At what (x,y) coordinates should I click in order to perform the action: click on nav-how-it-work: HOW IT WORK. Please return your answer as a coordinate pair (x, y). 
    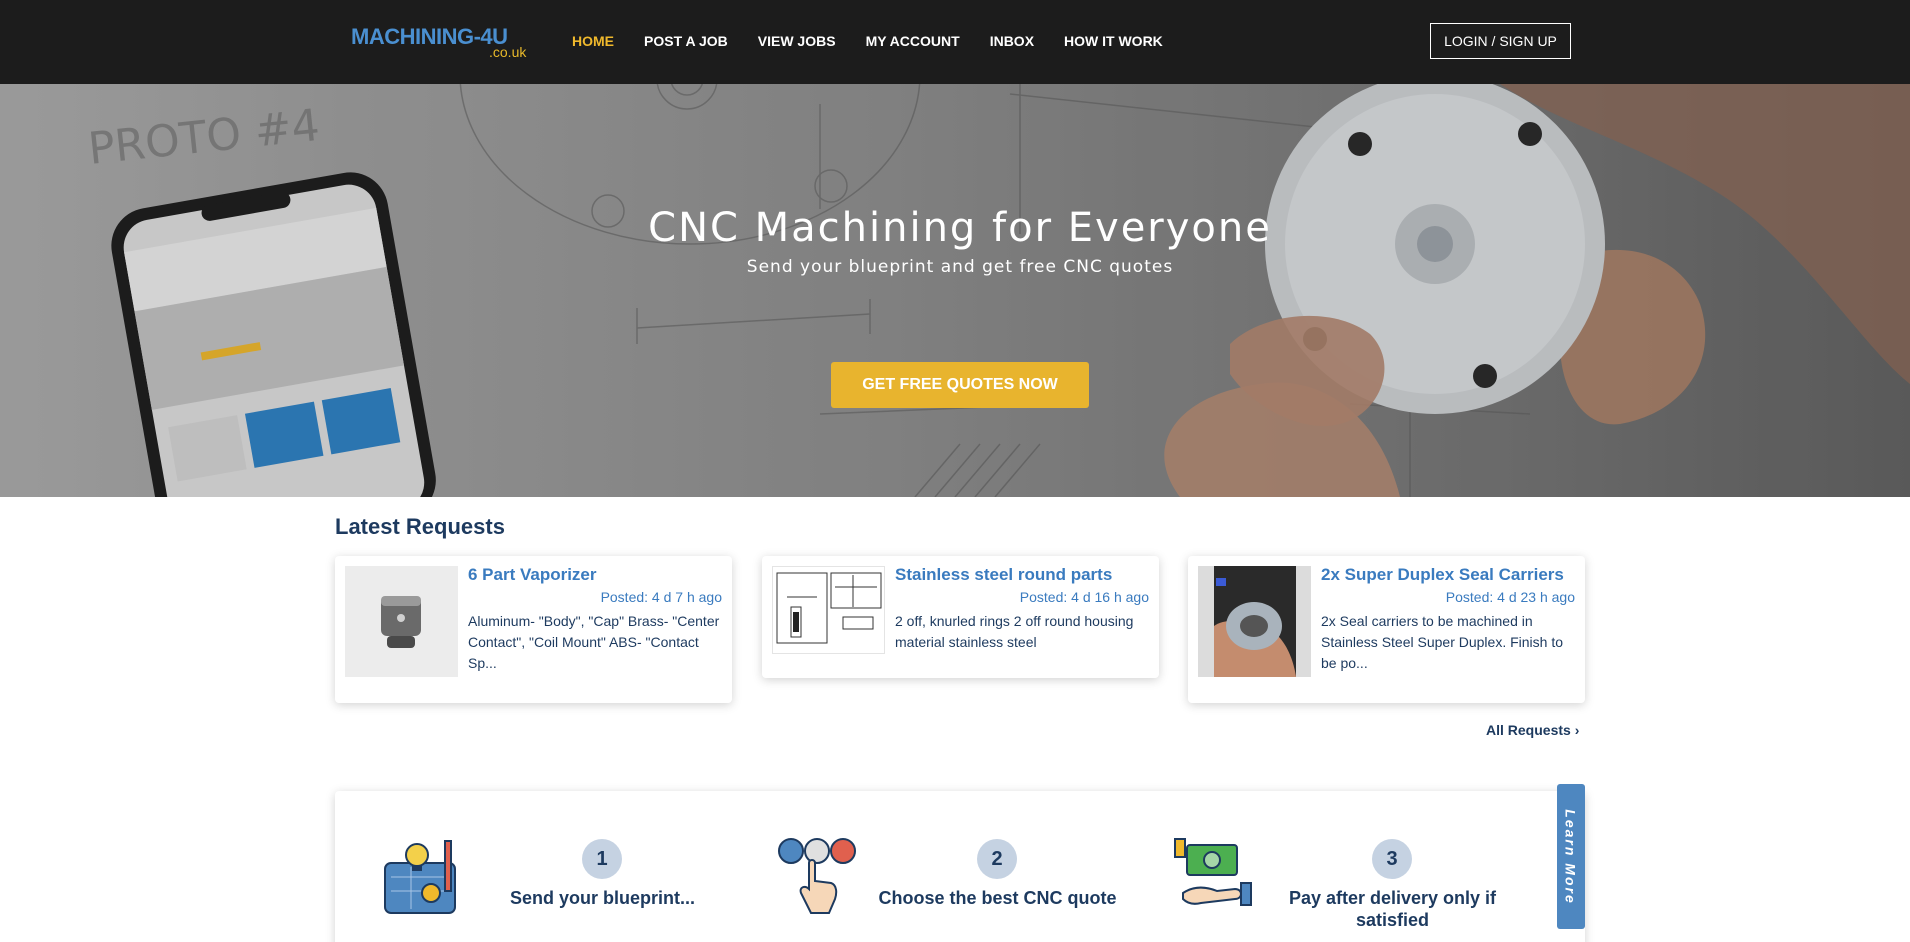
    Looking at the image, I should click on (1113, 41).